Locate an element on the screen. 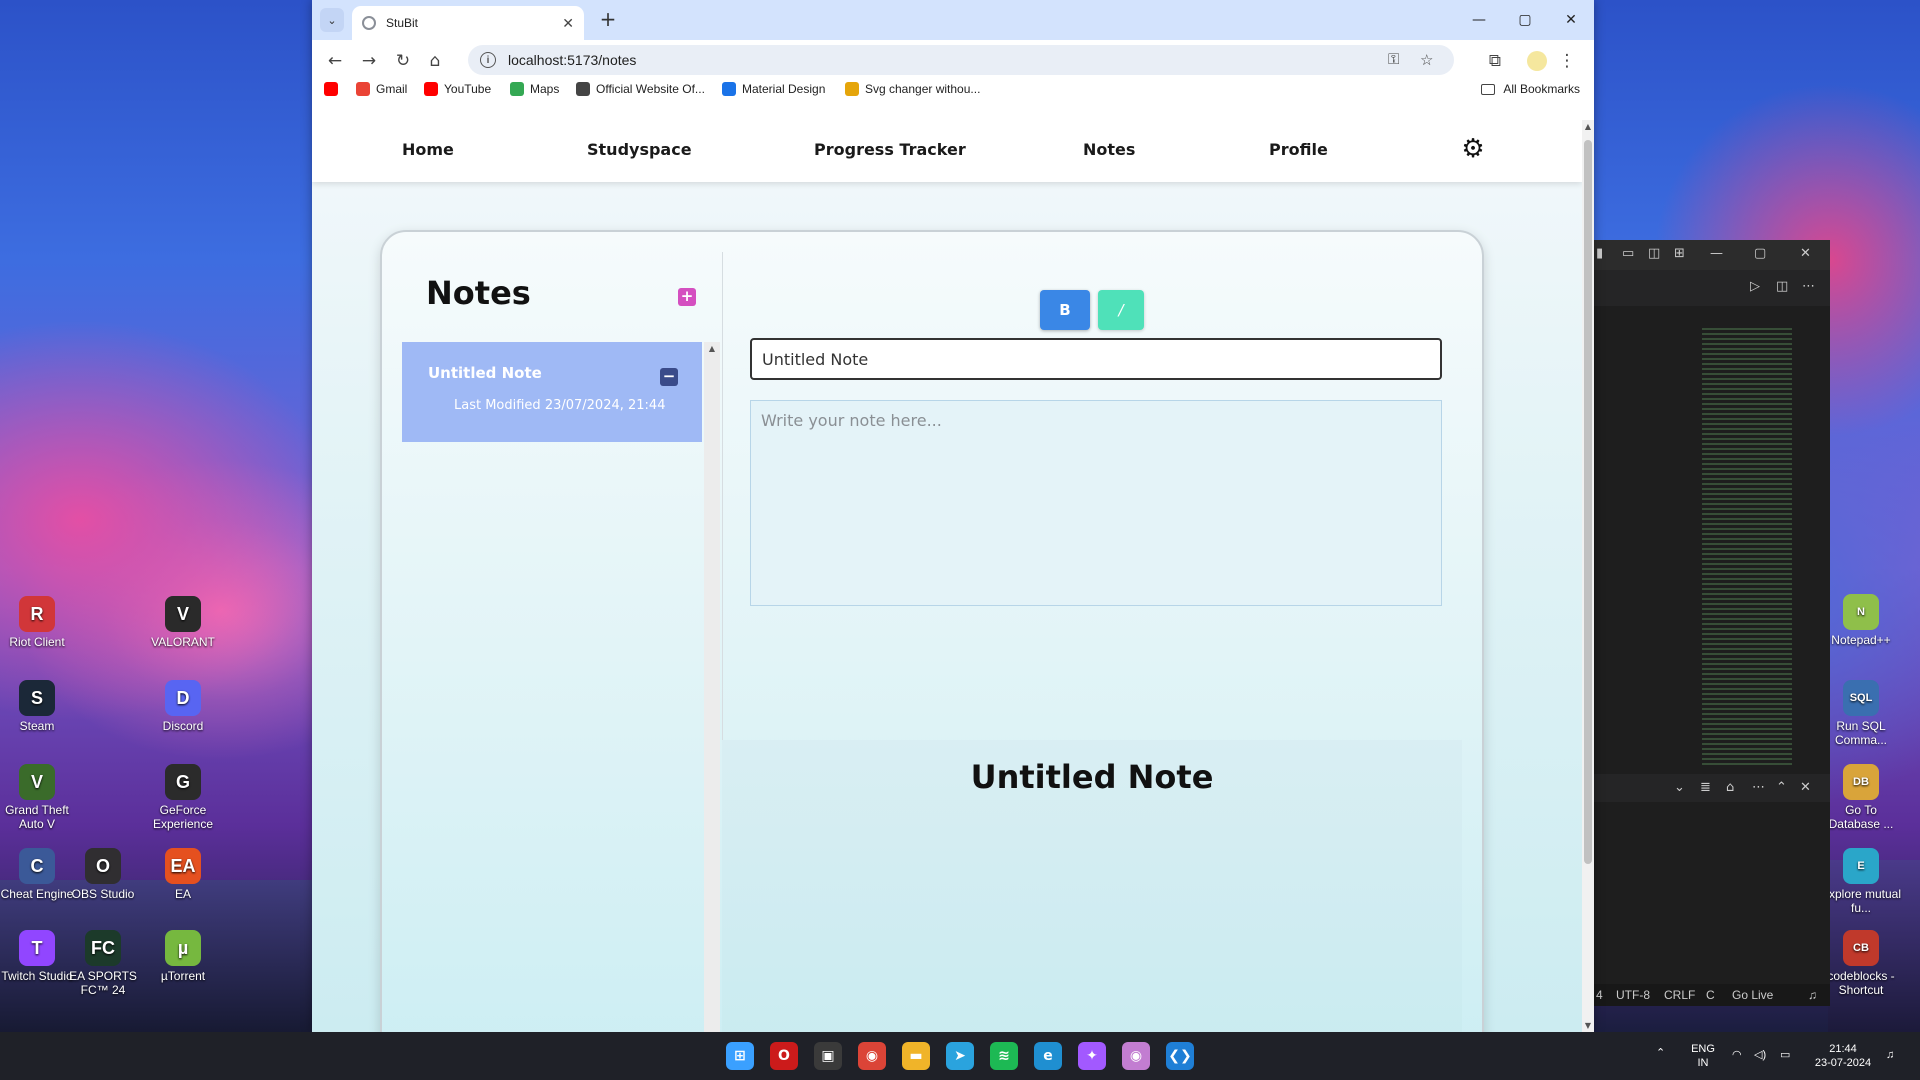 This screenshot has height=1080, width=1920. desktop-shortcut: N Notepad++ is located at coordinates (1861, 620).